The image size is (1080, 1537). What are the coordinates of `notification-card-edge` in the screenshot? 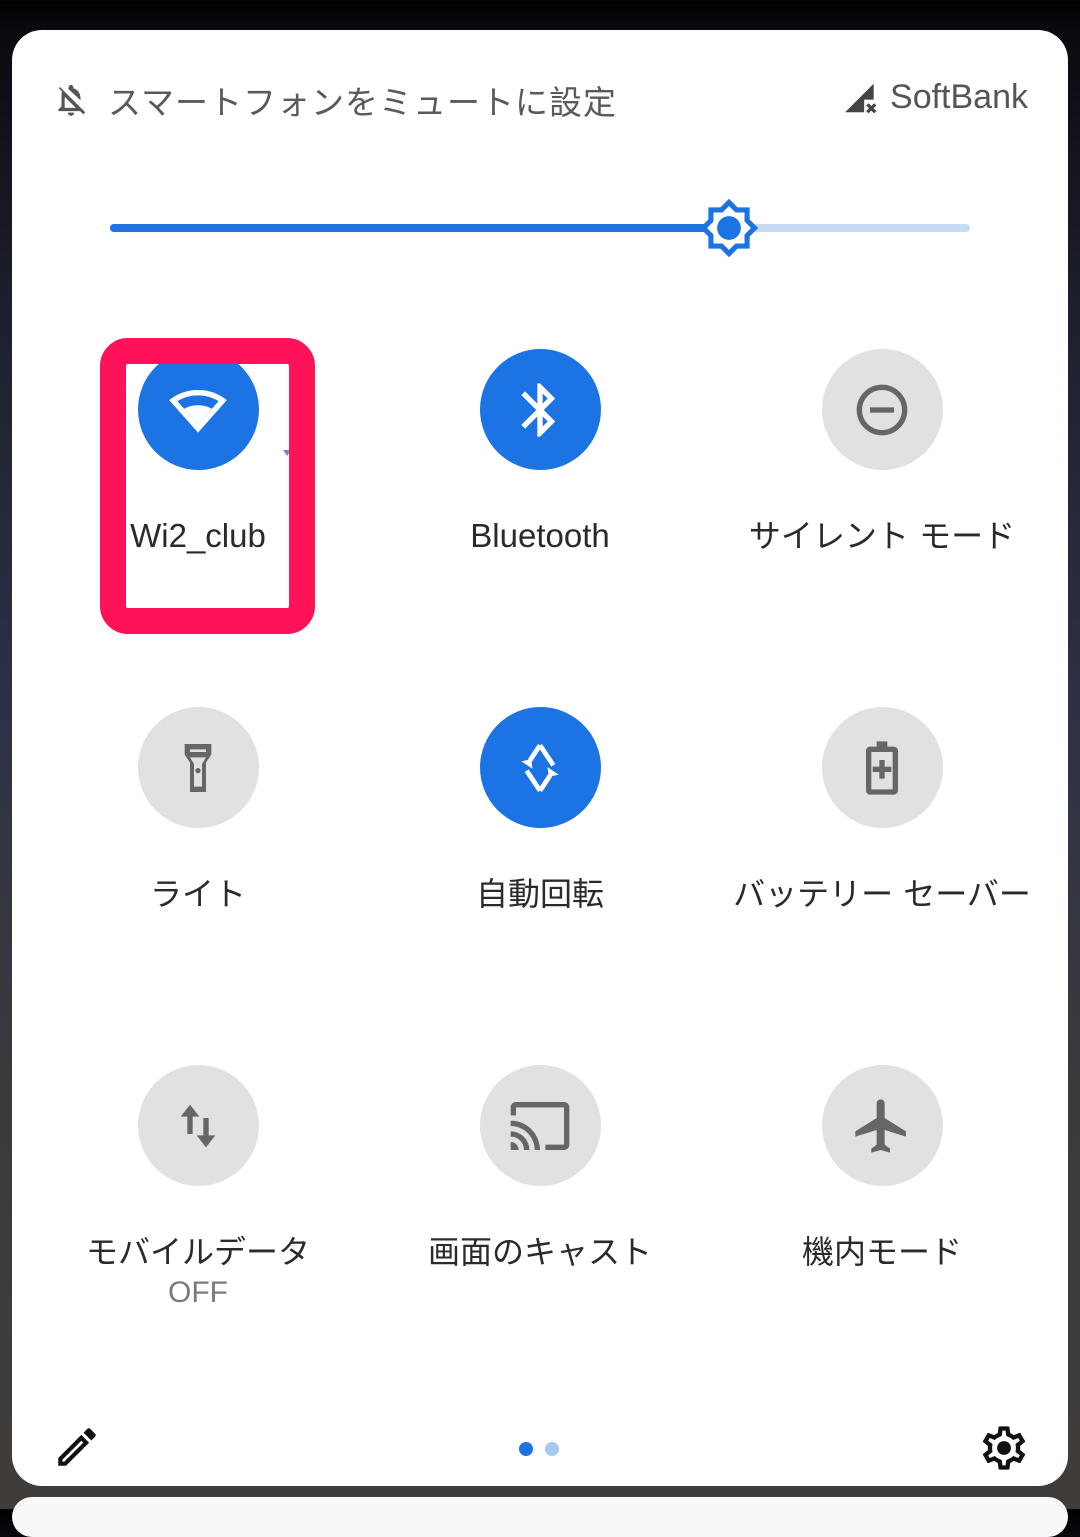 It's located at (540, 1517).